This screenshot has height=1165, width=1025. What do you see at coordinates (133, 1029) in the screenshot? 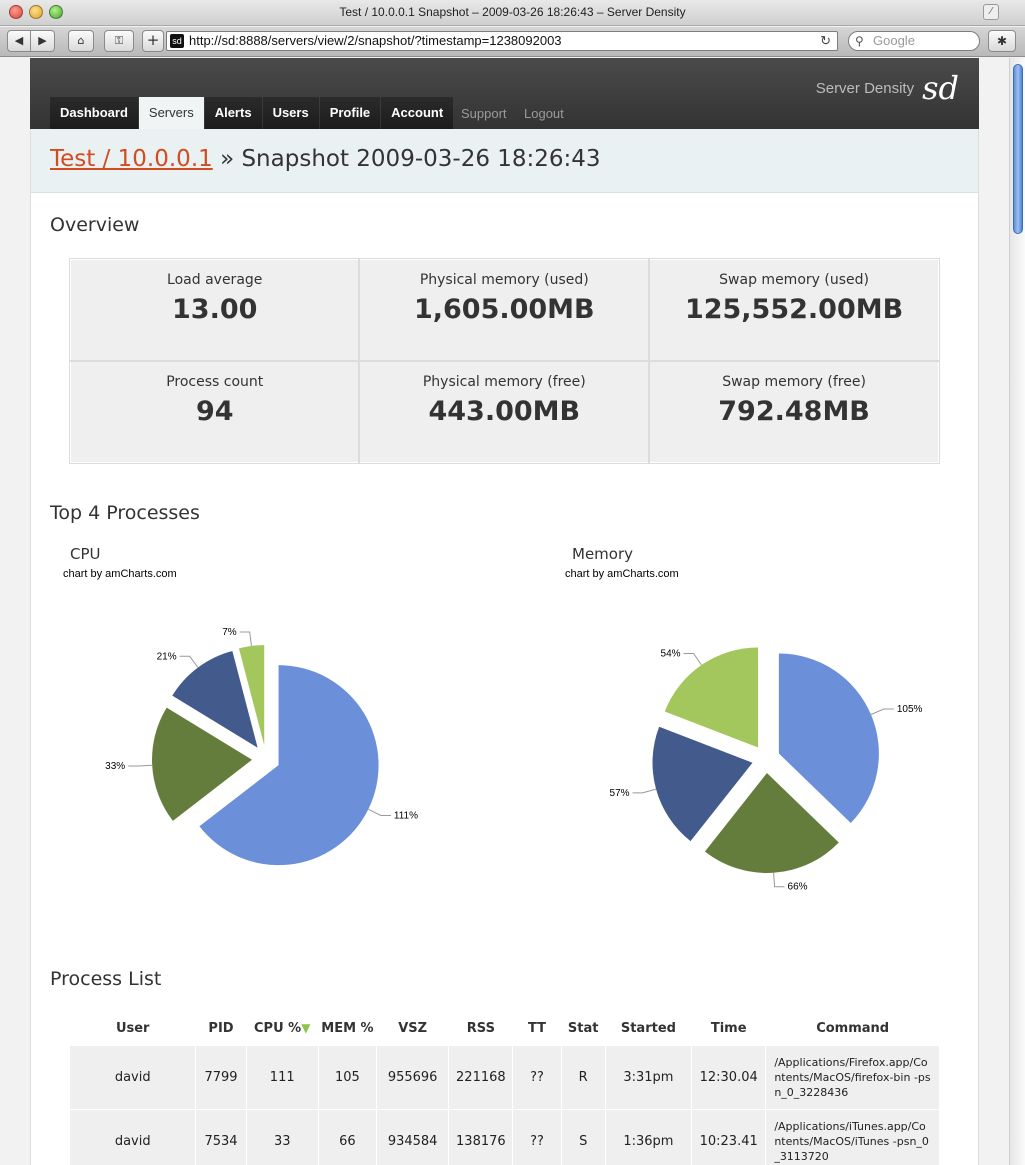
I see `column-header-user: User` at bounding box center [133, 1029].